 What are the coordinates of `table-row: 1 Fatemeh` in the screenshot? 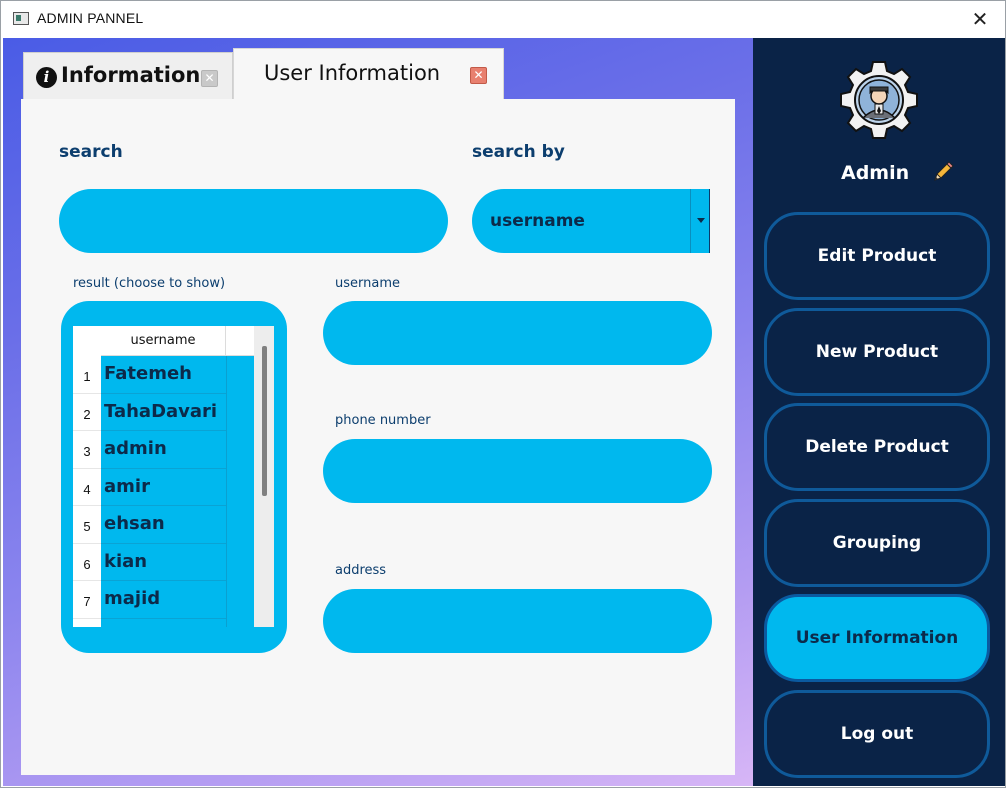 It's located at (163, 375).